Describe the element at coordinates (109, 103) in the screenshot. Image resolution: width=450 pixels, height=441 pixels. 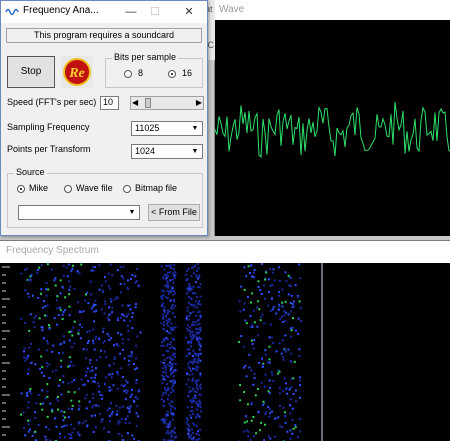
I see `speed-value: 10` at that location.